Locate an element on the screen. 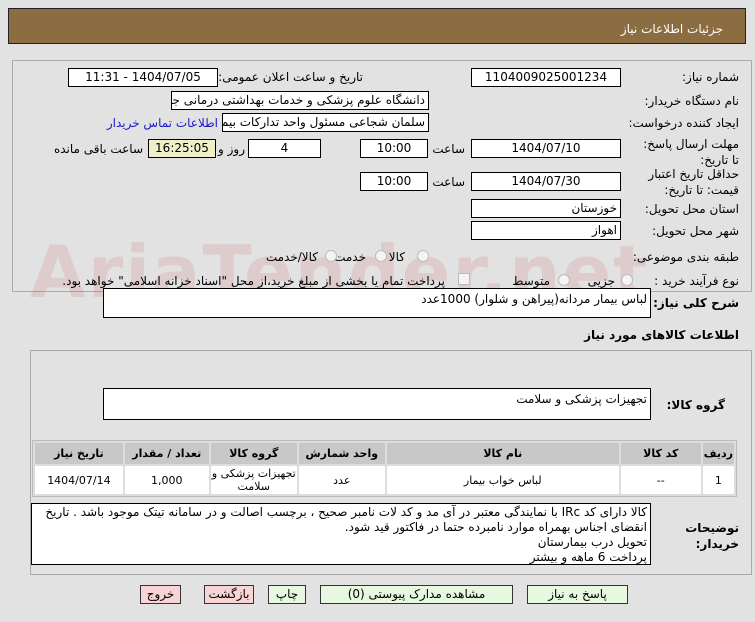  deadline-label: مهلت ارسال پاسخ: تا تاریخ: is located at coordinates (691, 152).